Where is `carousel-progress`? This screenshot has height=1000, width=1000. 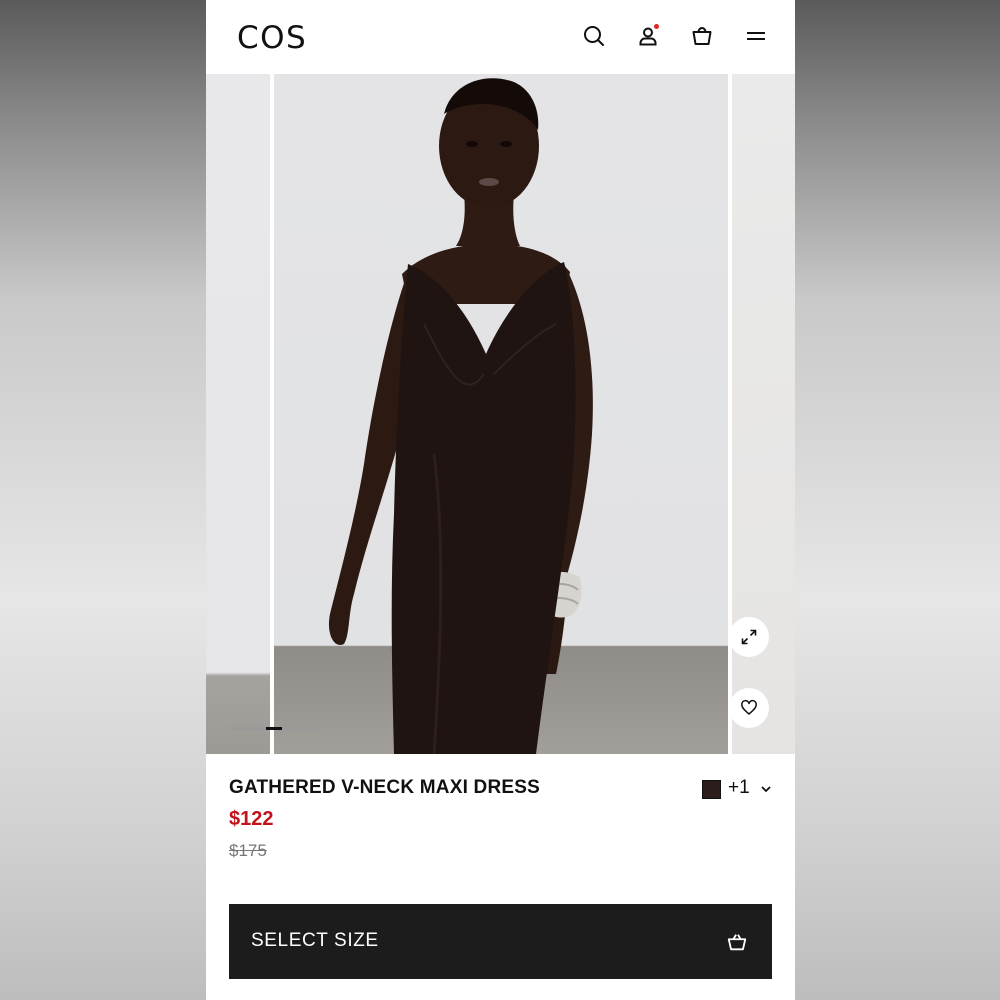 carousel-progress is located at coordinates (274, 728).